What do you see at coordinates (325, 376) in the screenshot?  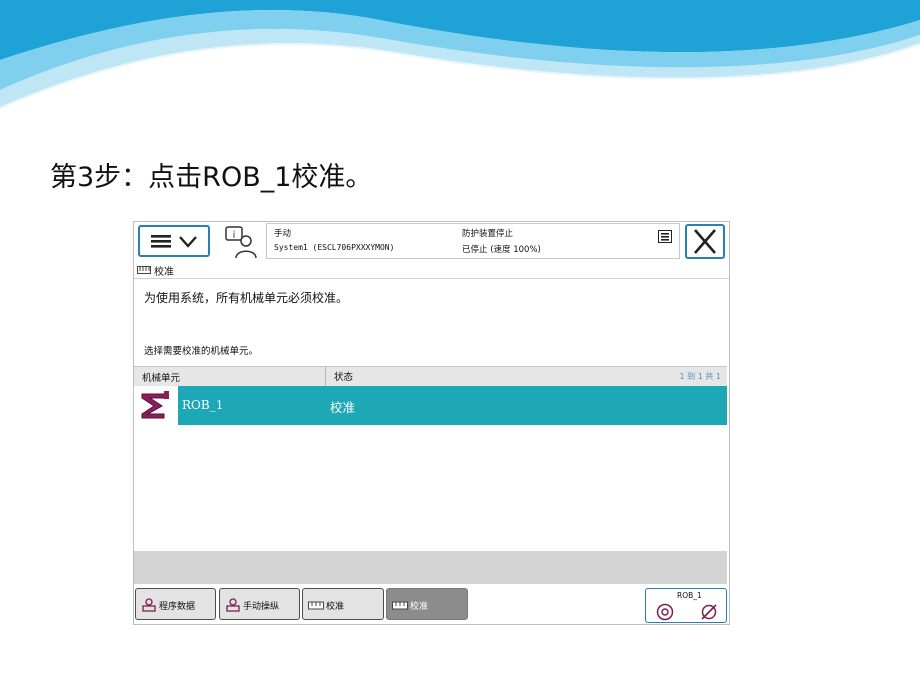 I see `column-divider` at bounding box center [325, 376].